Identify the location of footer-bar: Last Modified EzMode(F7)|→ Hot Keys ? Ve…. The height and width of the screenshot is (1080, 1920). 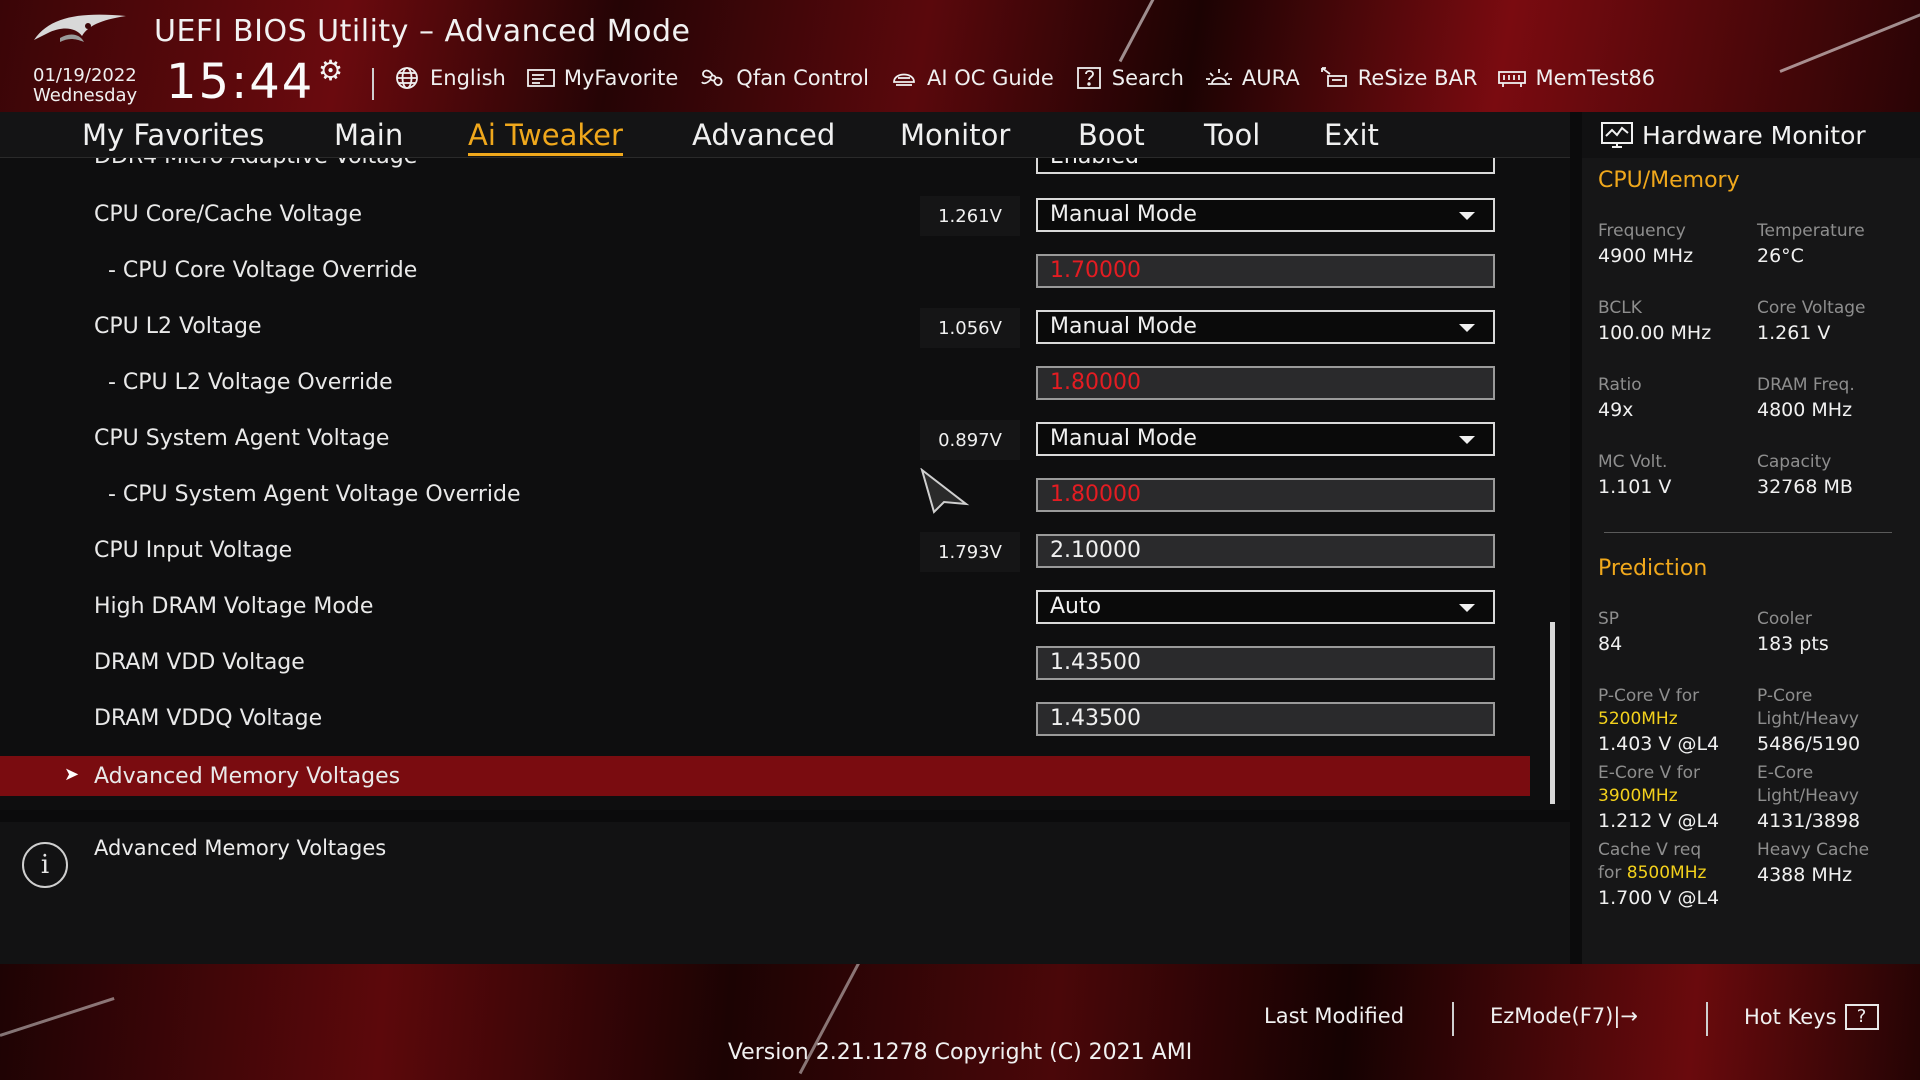
(960, 1022).